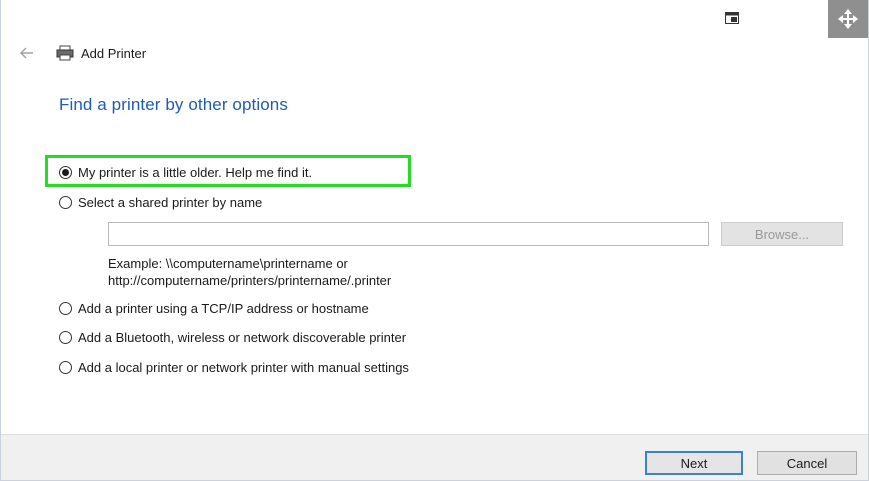 The height and width of the screenshot is (481, 869). Describe the element at coordinates (65, 308) in the screenshot. I see `radio-tcpip` at that location.